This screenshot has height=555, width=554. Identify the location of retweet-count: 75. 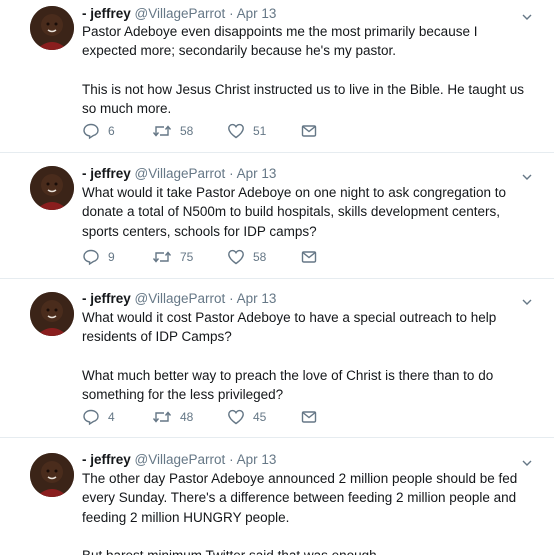
(187, 257).